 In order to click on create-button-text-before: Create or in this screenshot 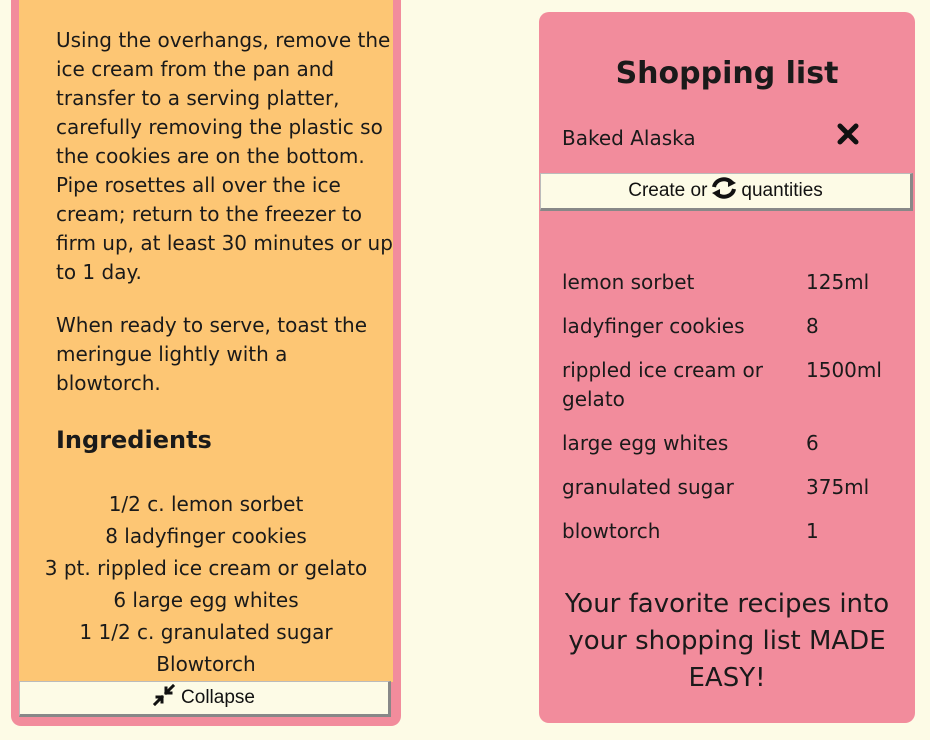, I will do `click(668, 190)`.